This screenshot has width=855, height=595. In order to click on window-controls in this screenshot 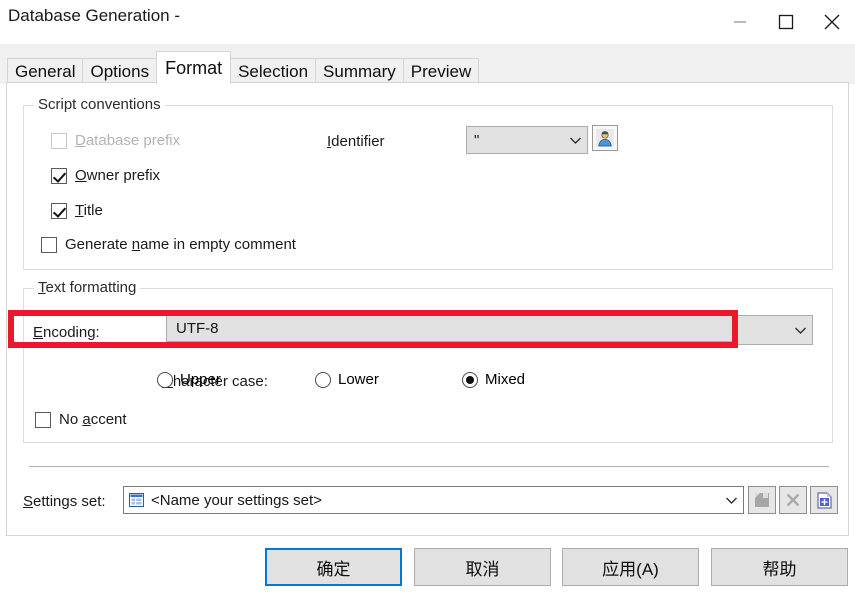, I will do `click(786, 22)`.